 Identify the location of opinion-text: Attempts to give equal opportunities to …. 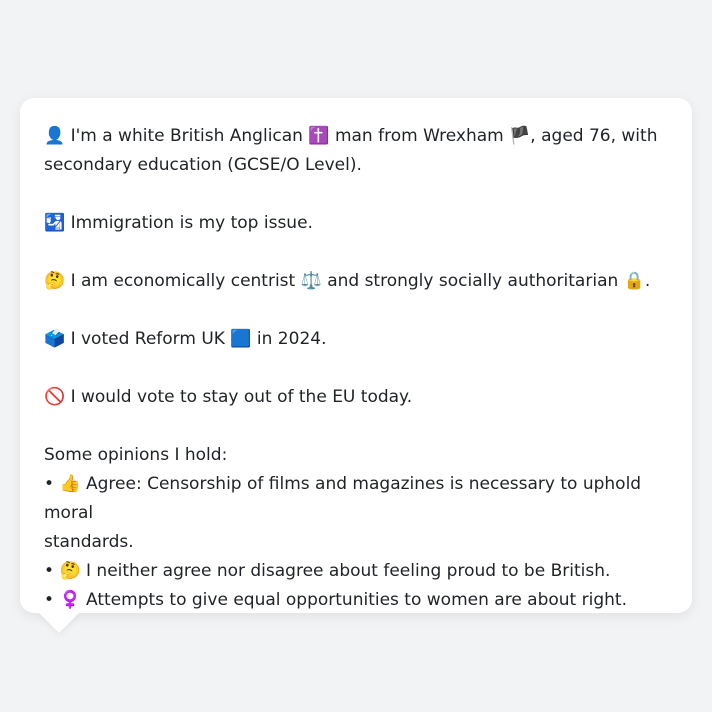
(356, 600).